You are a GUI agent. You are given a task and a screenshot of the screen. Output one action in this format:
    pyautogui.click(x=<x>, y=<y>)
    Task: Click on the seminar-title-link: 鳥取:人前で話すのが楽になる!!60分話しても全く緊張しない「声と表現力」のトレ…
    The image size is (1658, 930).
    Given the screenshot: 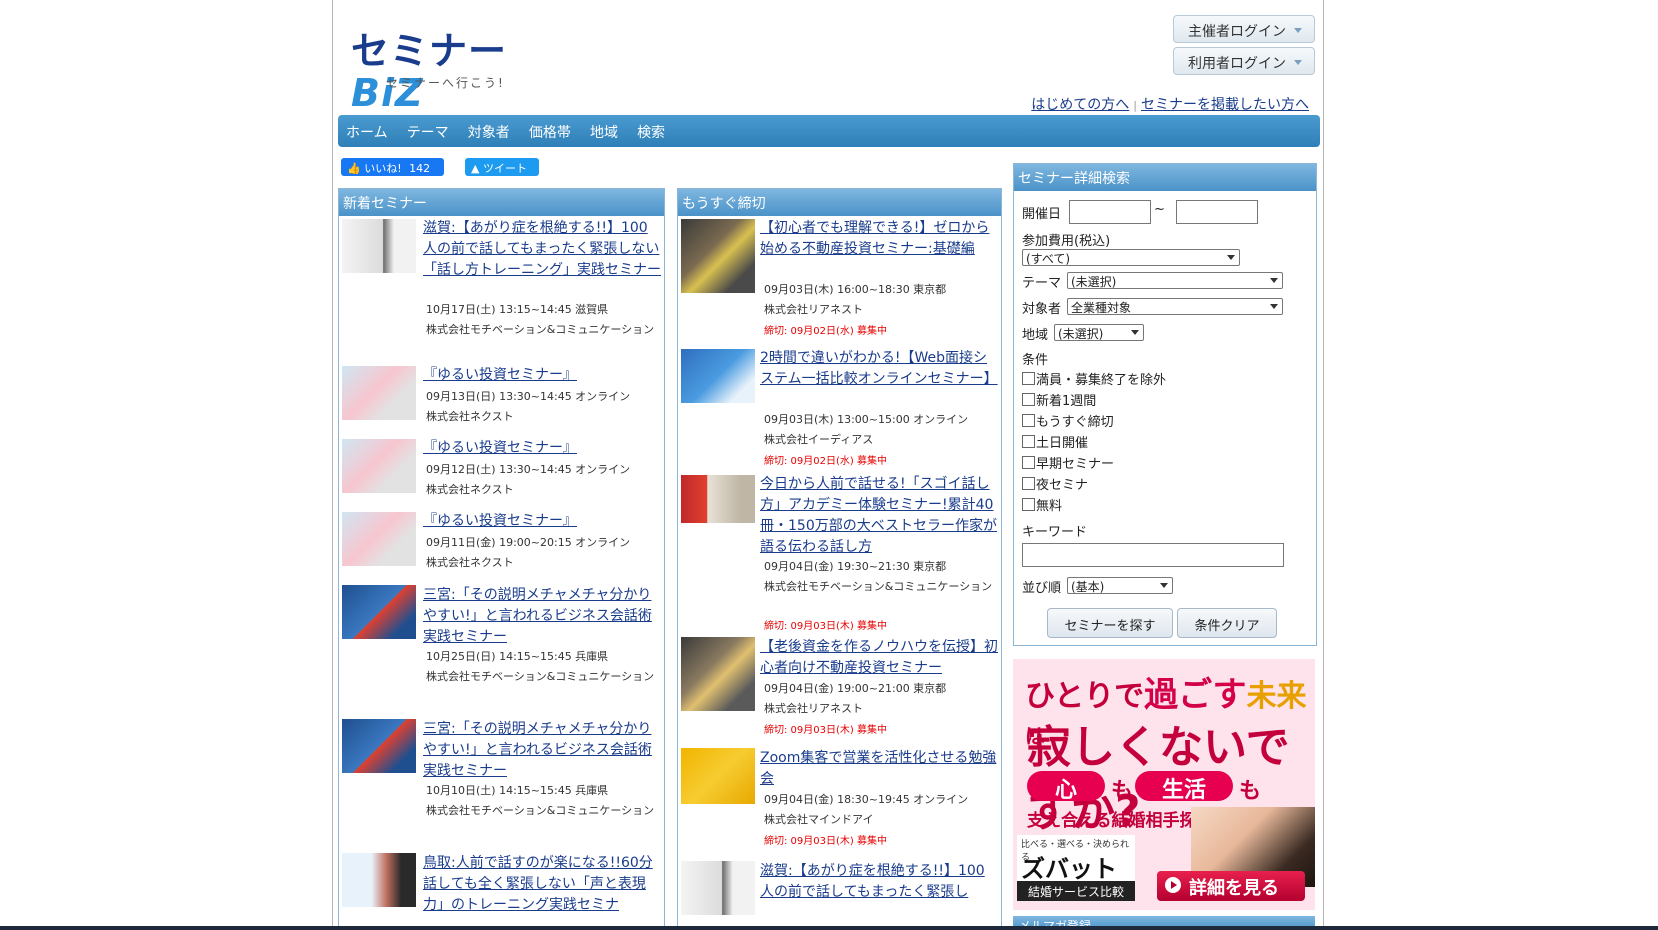 What is the action you would take?
    pyautogui.click(x=542, y=884)
    